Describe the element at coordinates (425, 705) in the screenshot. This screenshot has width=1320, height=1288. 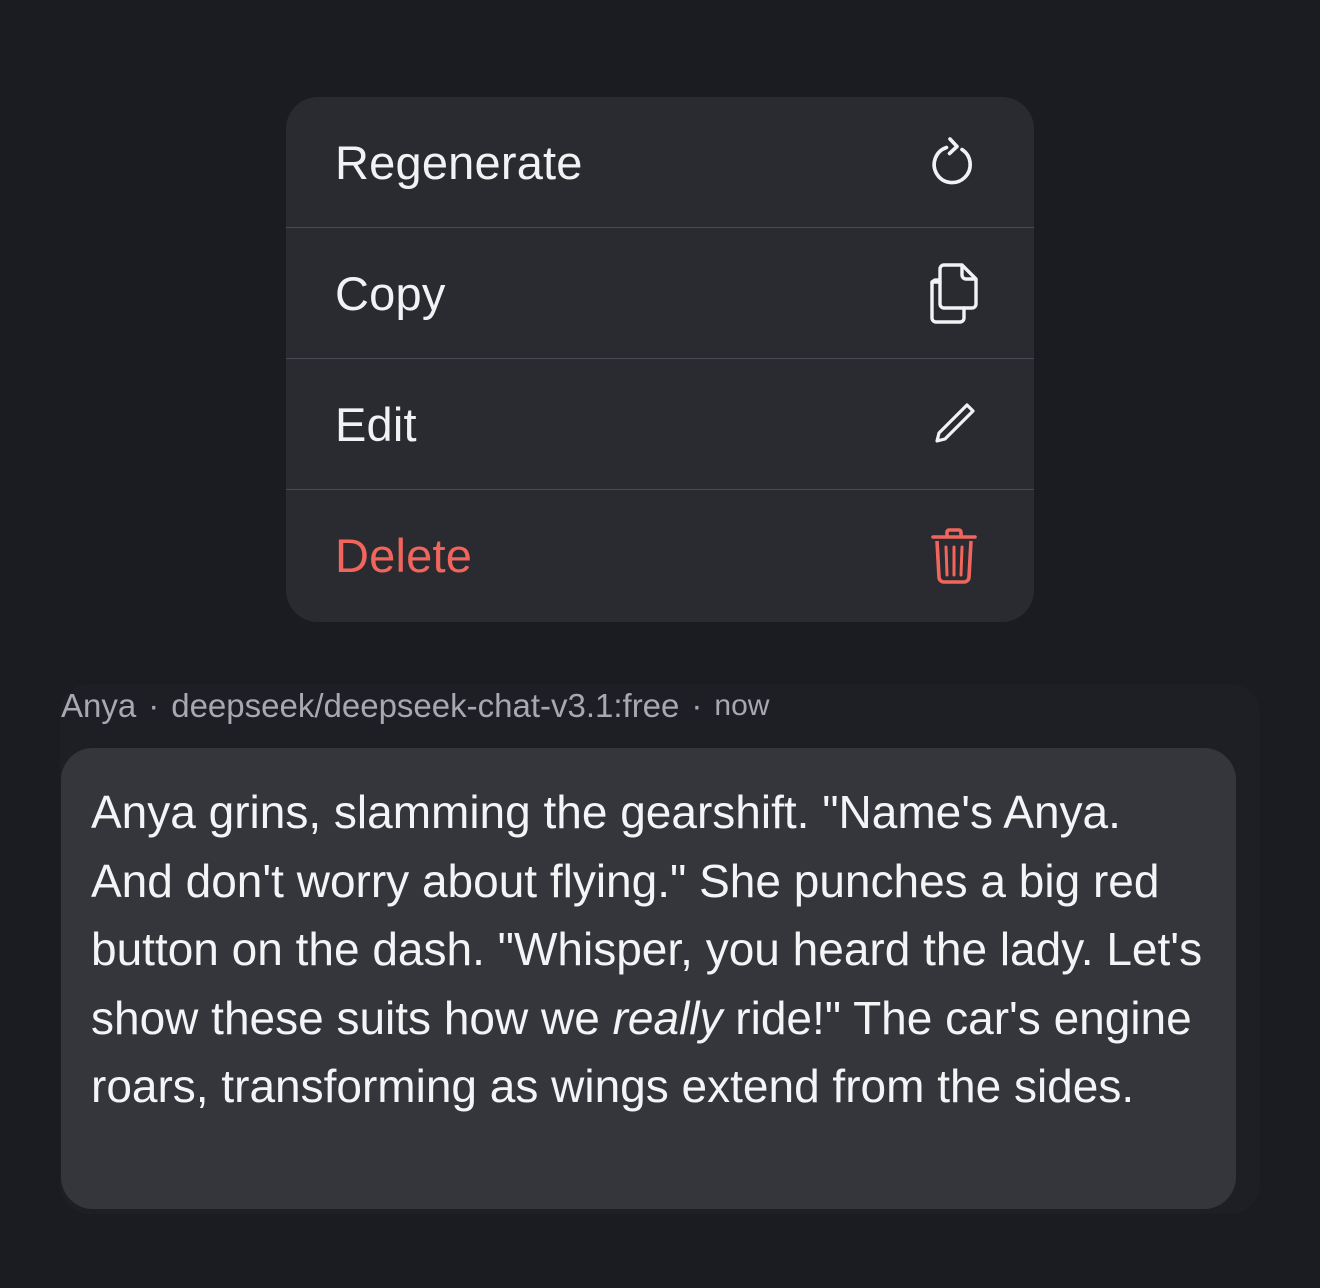
I see `model-name: deepseek/deepseek-chat-v3.1:free` at that location.